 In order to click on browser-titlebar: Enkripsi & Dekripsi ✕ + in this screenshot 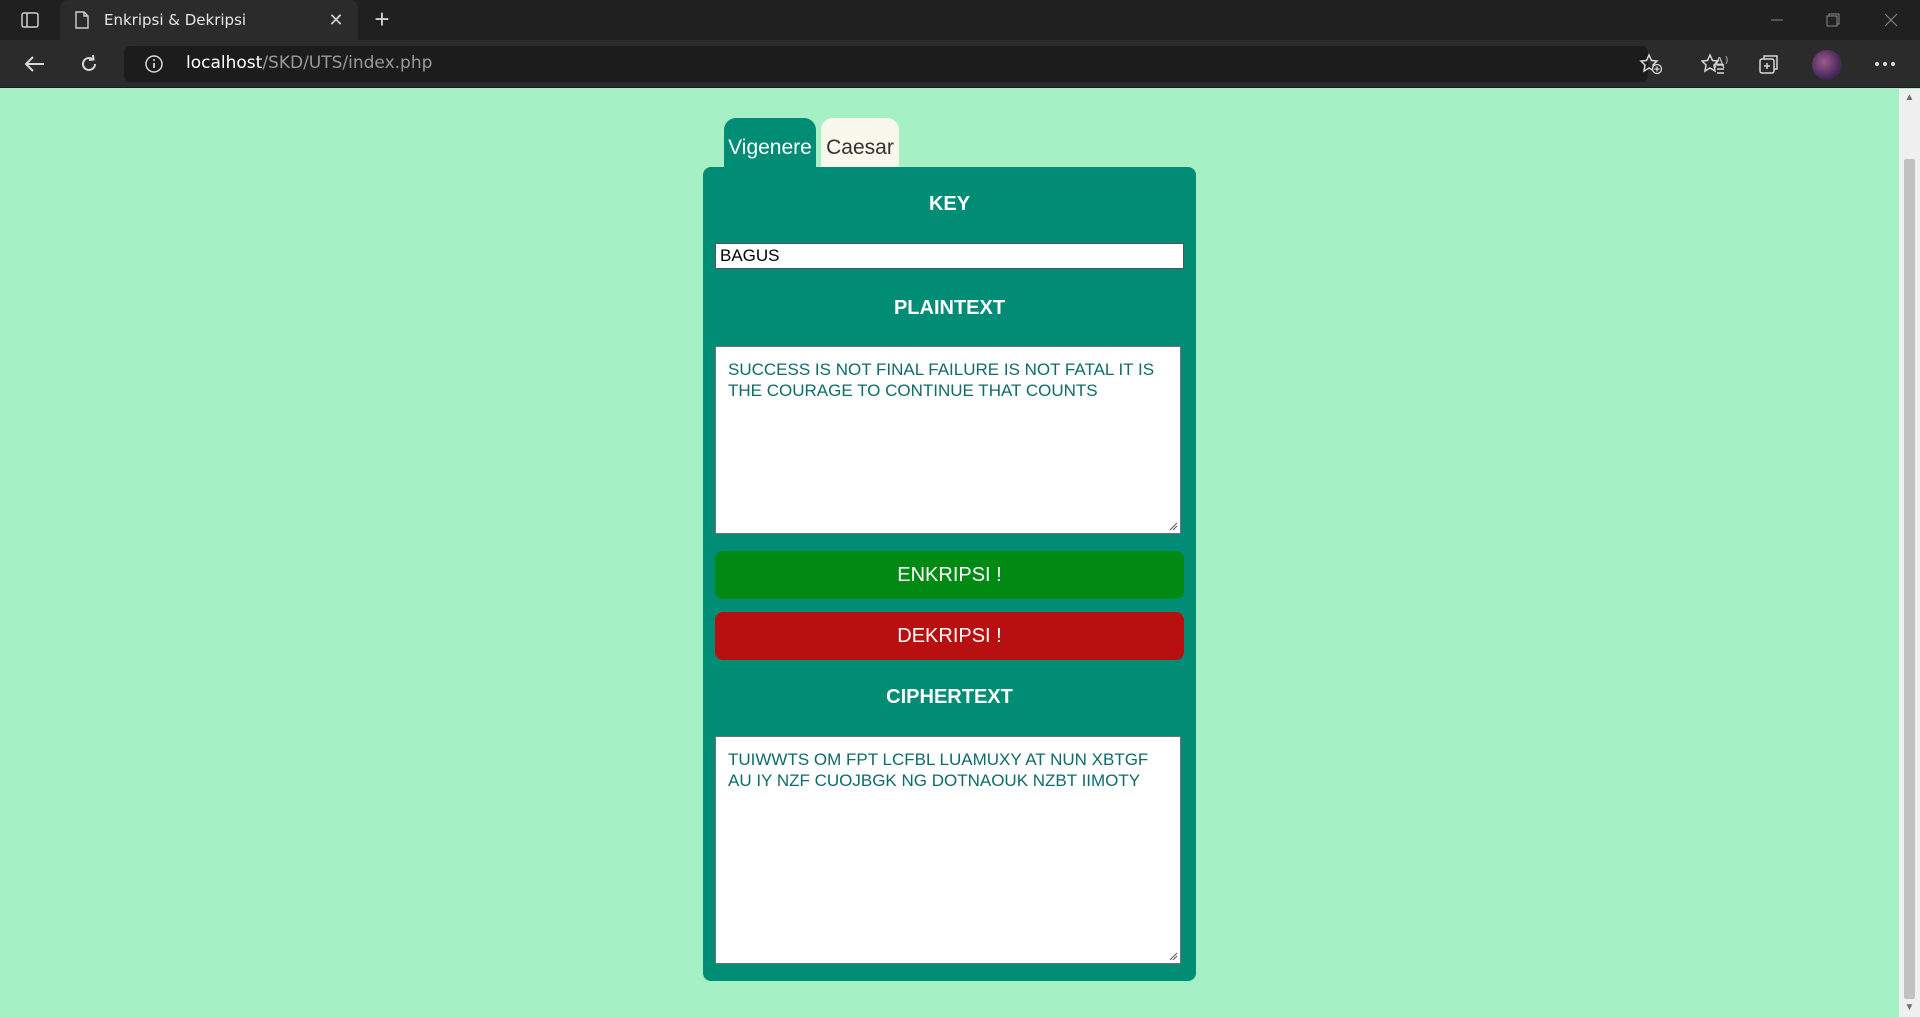, I will do `click(960, 20)`.